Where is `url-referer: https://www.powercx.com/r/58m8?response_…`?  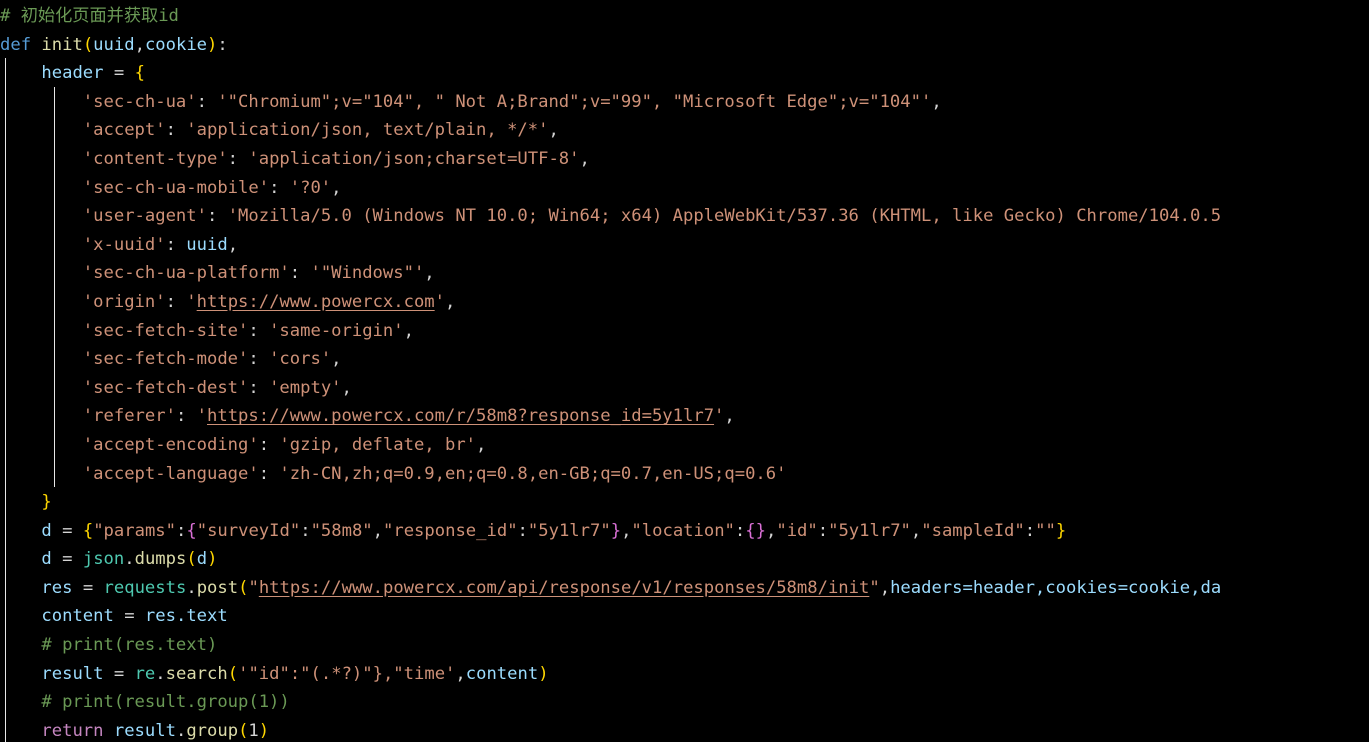 url-referer: https://www.powercx.com/r/58m8?response_… is located at coordinates (460, 416).